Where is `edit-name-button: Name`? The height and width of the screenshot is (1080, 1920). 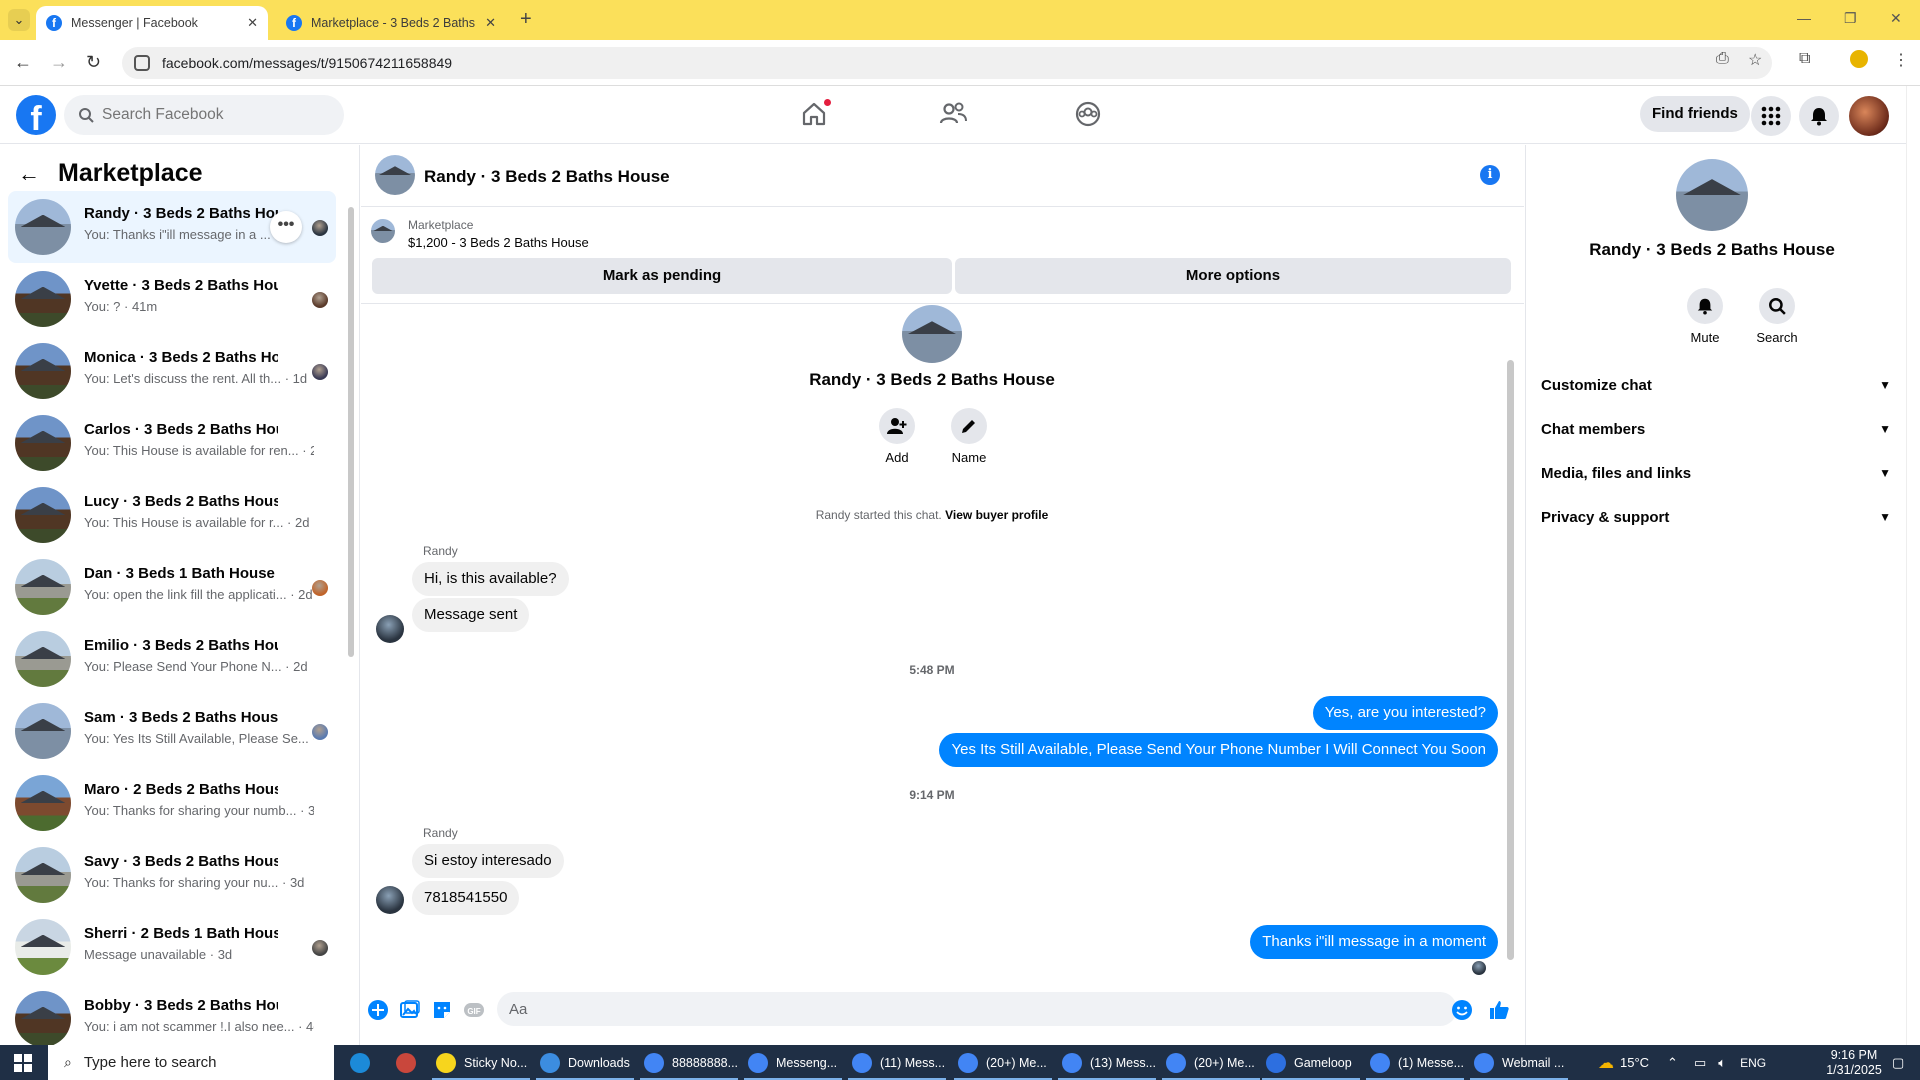
edit-name-button: Name is located at coordinates (969, 436).